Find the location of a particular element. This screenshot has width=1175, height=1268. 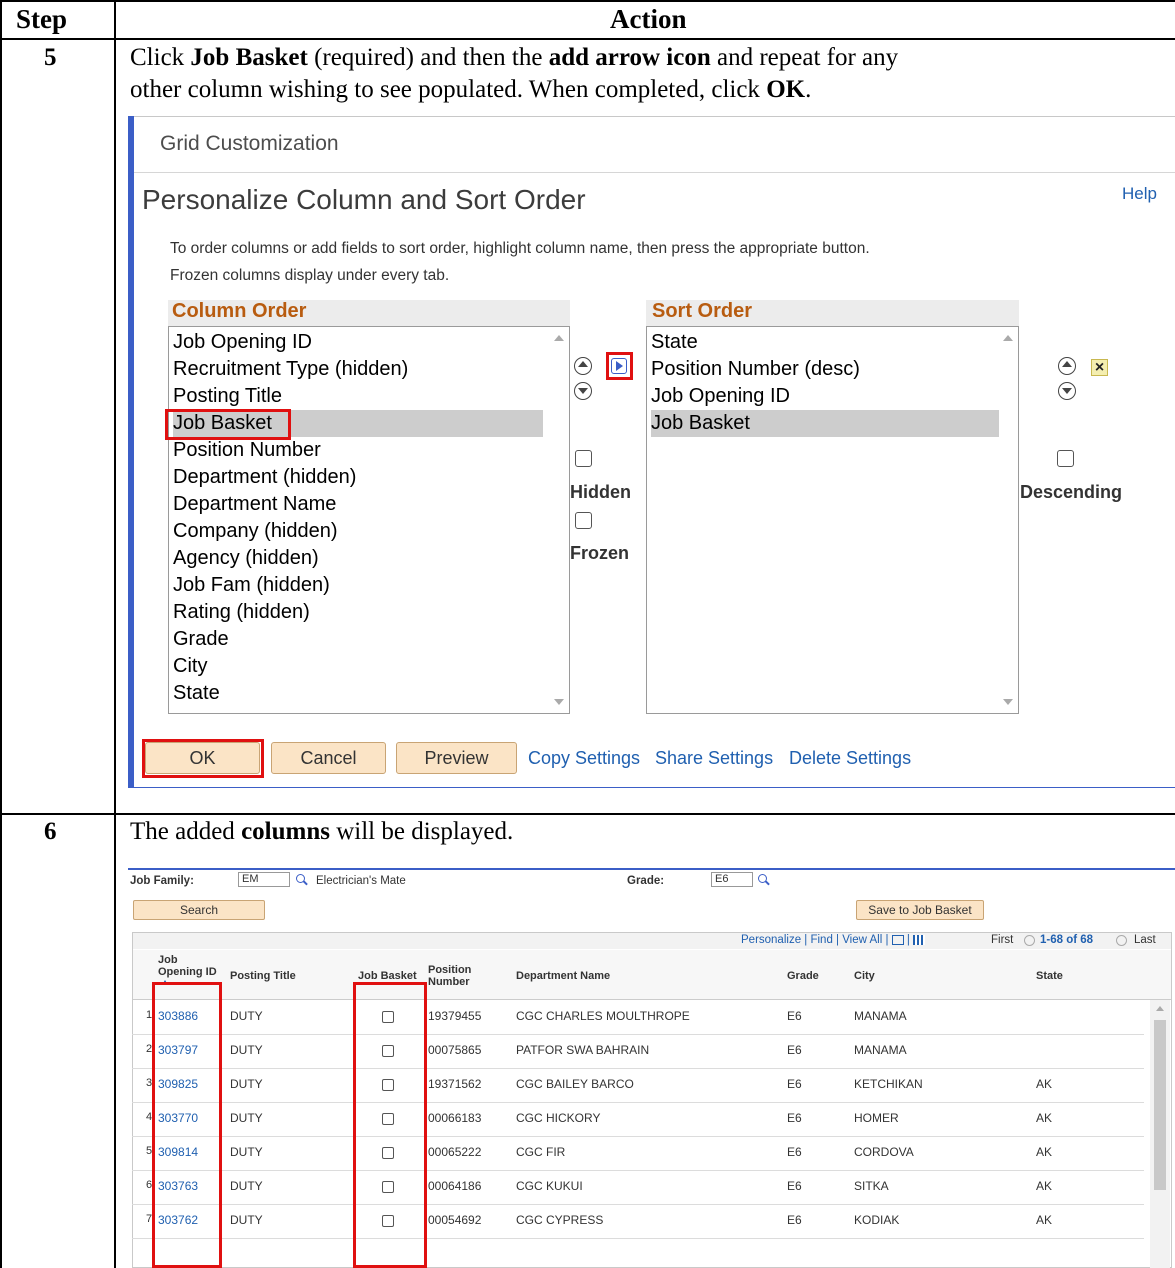

column-order-item: Recruitment Type (hidden) is located at coordinates (358, 369).